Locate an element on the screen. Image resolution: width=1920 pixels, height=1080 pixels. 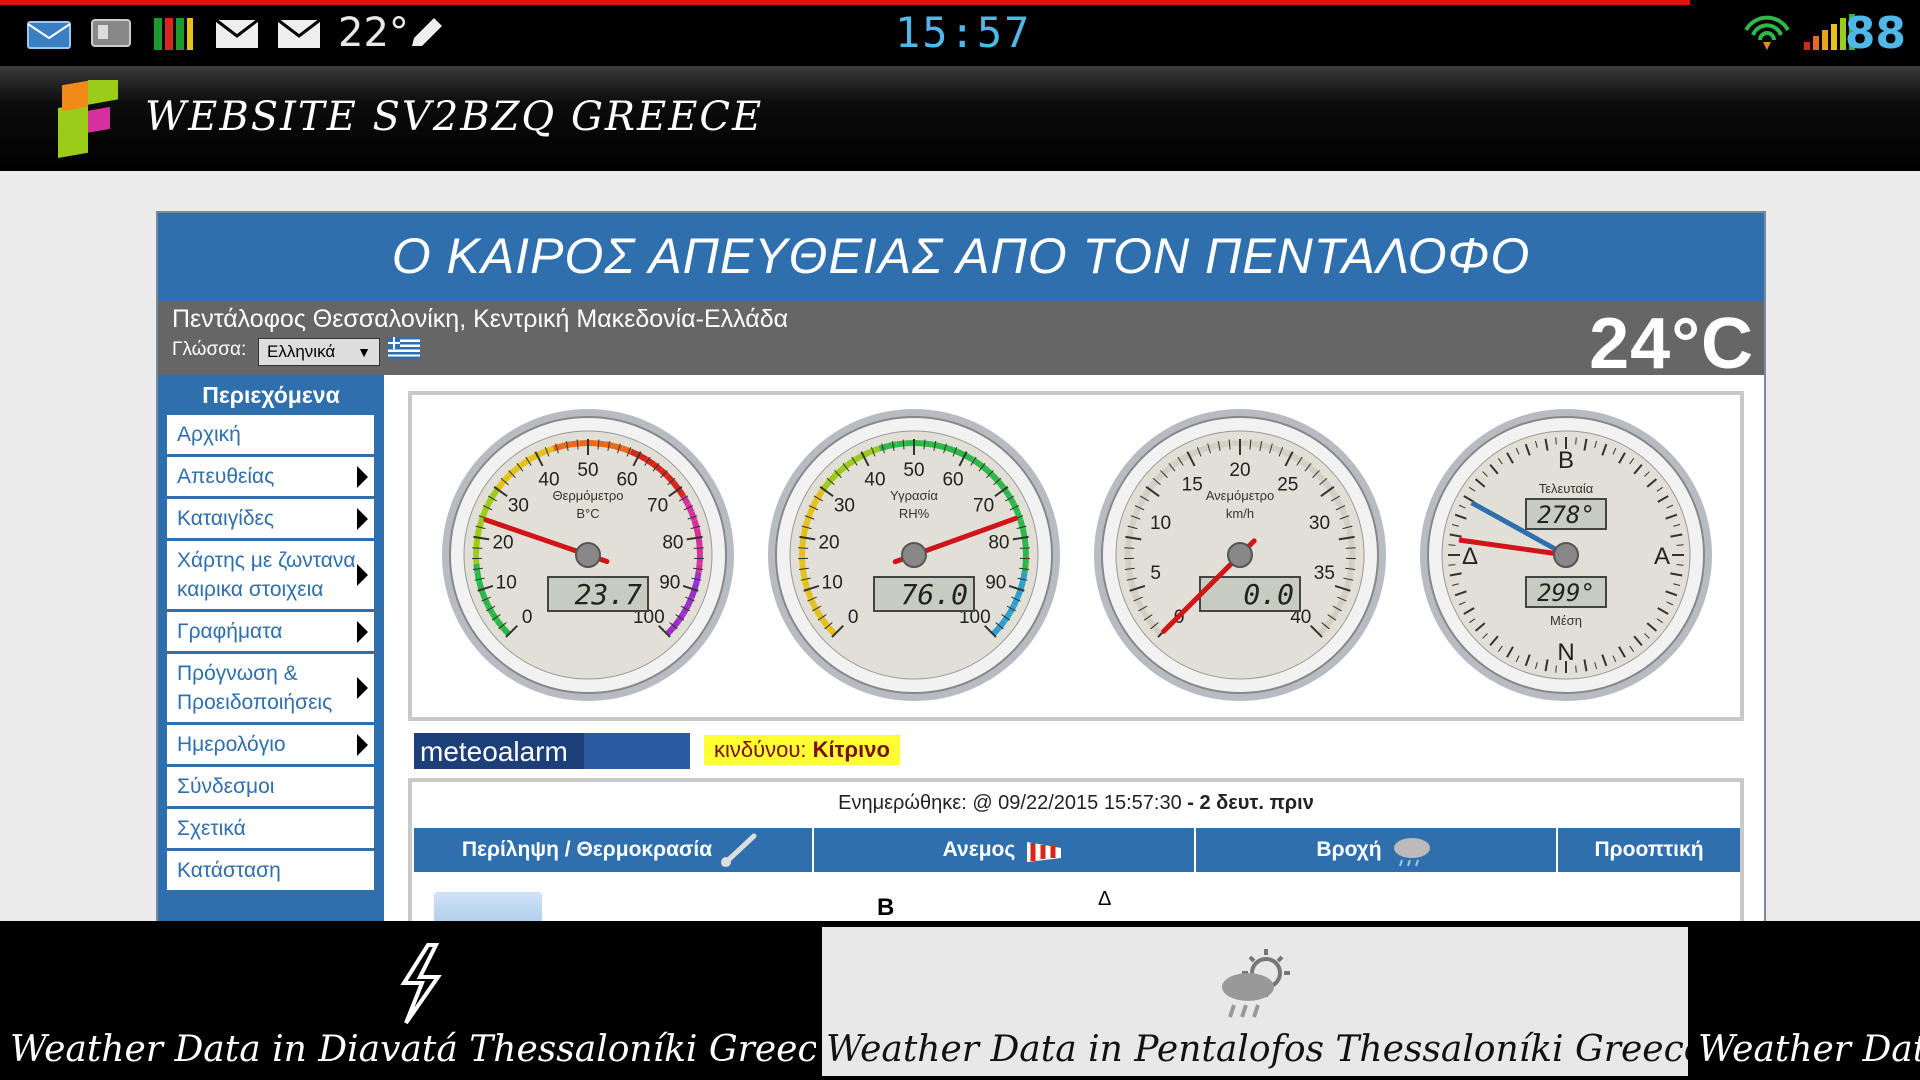
wifi-icon is located at coordinates (1767, 32).